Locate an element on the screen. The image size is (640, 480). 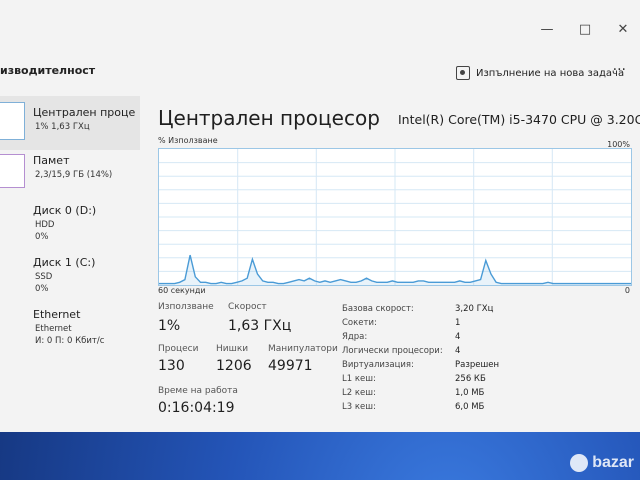
sidebar-item-label: Централен проце is located at coordinates (84, 112).